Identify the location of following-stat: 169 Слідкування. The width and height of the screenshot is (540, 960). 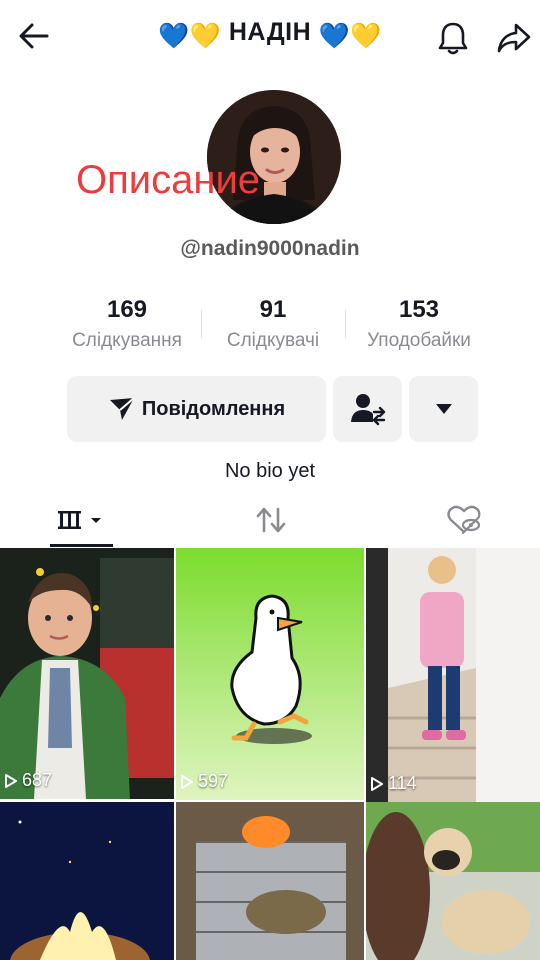
(127, 324).